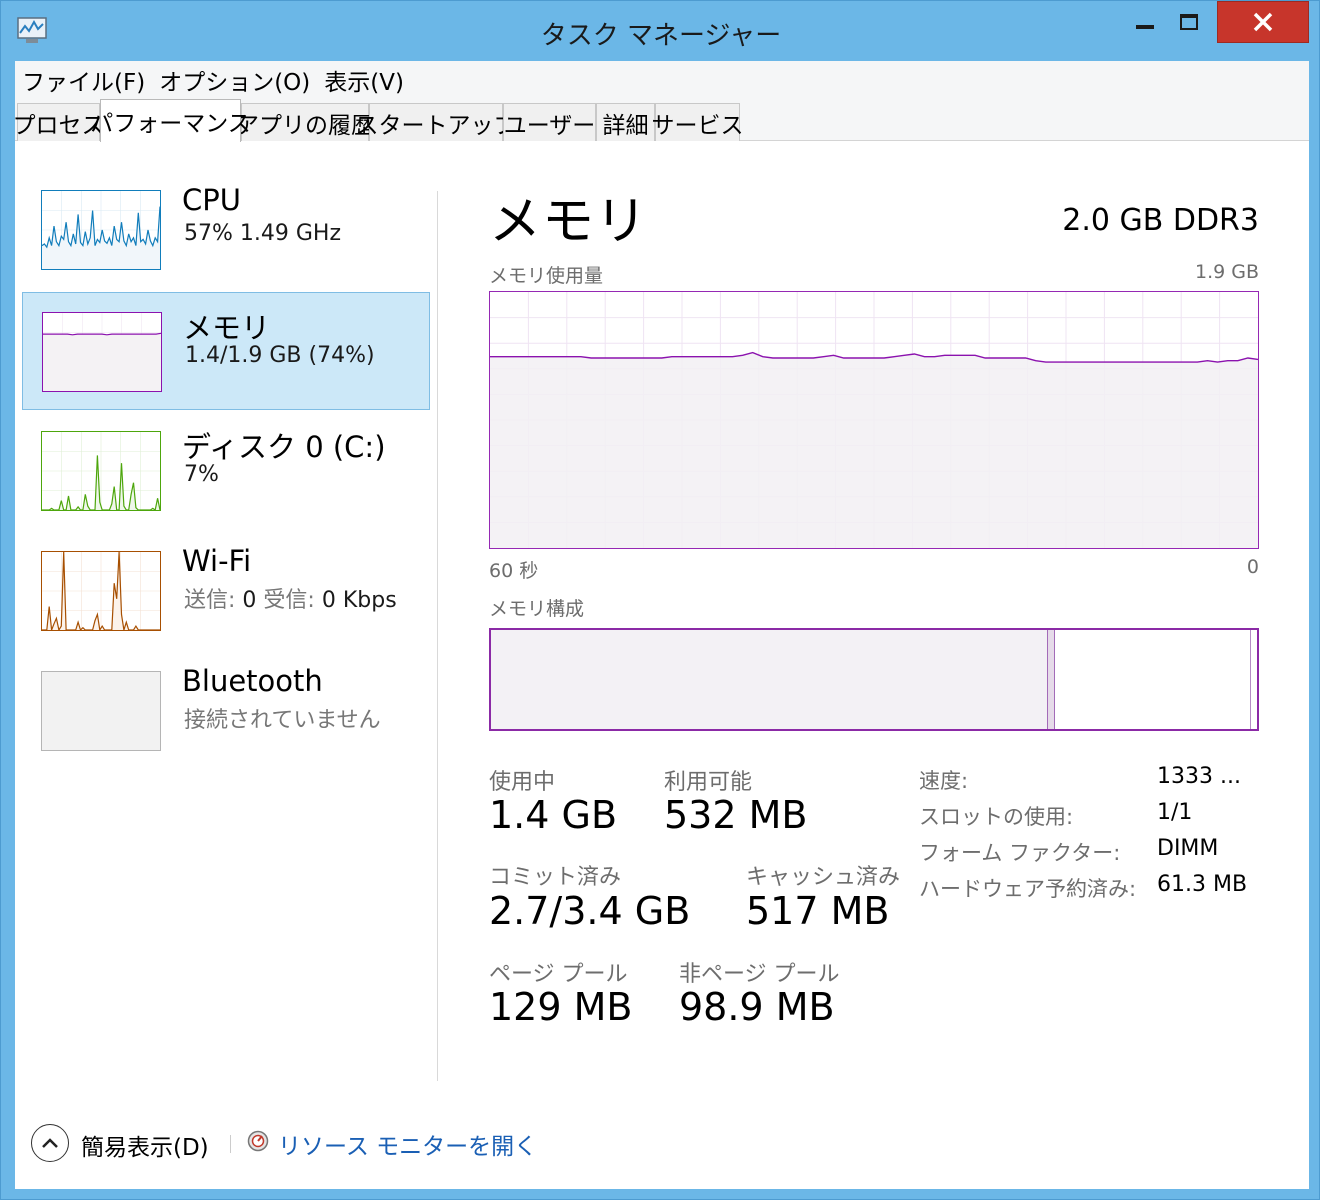  I want to click on speed-label: 速度:, so click(944, 781).